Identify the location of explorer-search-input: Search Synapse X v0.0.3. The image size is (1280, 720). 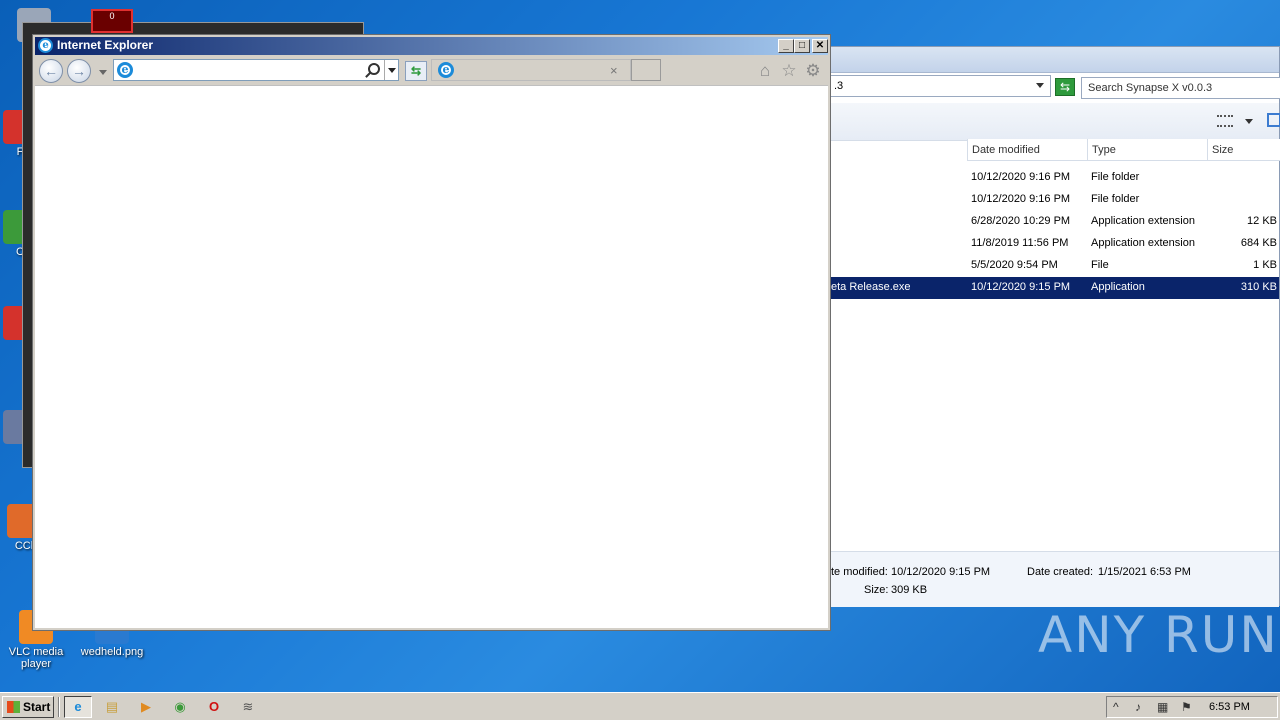
(1180, 88).